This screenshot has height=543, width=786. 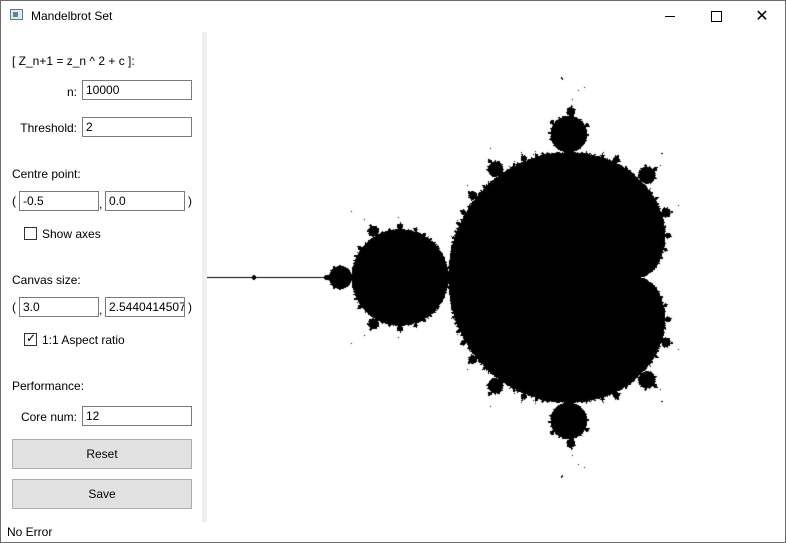 I want to click on minimize-button, so click(x=670, y=16).